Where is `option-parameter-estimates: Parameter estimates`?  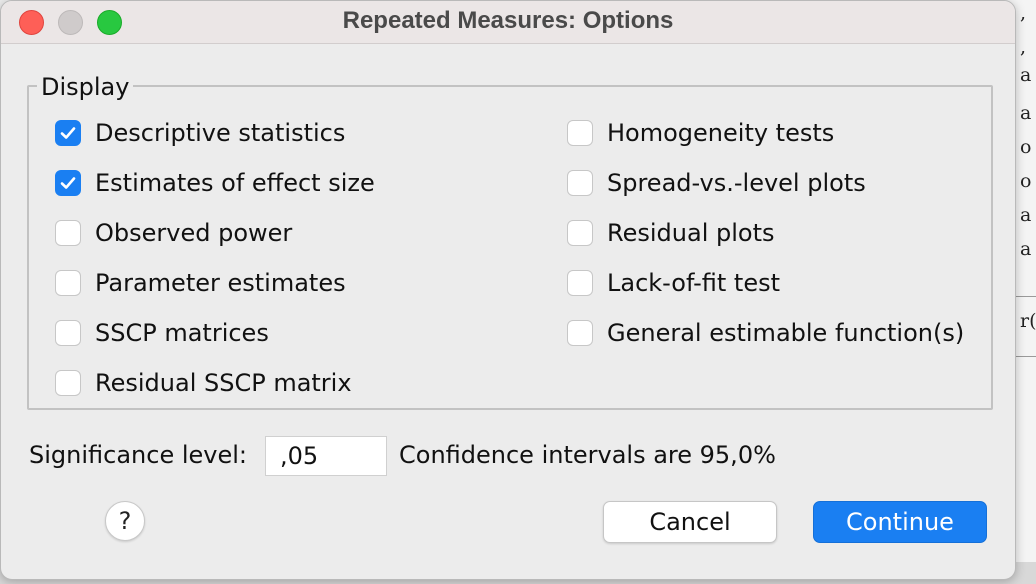
option-parameter-estimates: Parameter estimates is located at coordinates (200, 283).